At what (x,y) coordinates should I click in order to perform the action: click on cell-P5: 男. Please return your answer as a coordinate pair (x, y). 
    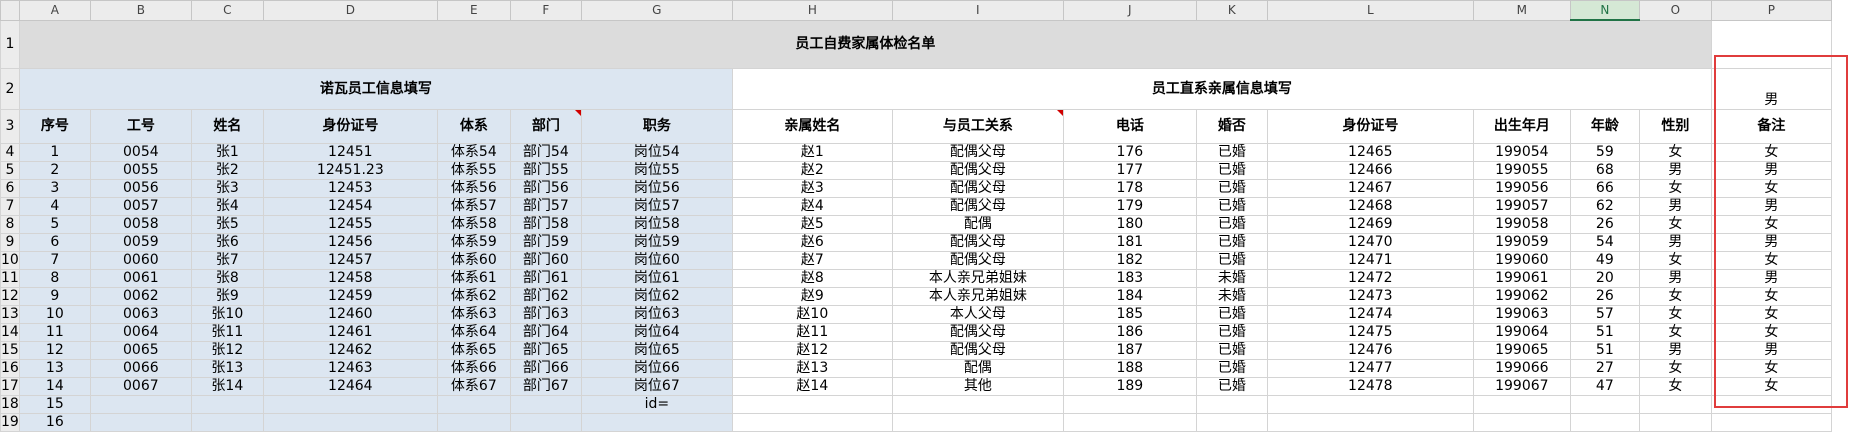
    Looking at the image, I should click on (1771, 170).